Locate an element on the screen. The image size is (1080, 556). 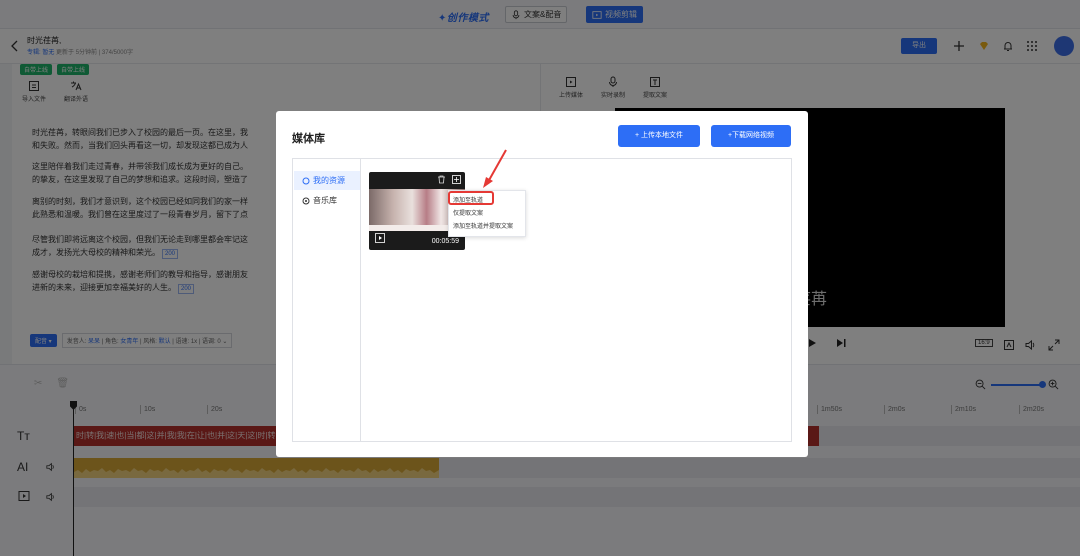
video-type-icon is located at coordinates (380, 239).